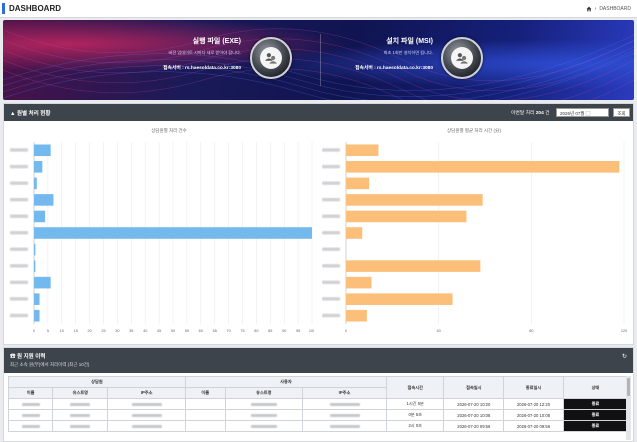 Image resolution: width=637 pixels, height=442 pixels. What do you see at coordinates (415, 404) in the screenshot?
I see `duration-cell: 1시간 5분` at bounding box center [415, 404].